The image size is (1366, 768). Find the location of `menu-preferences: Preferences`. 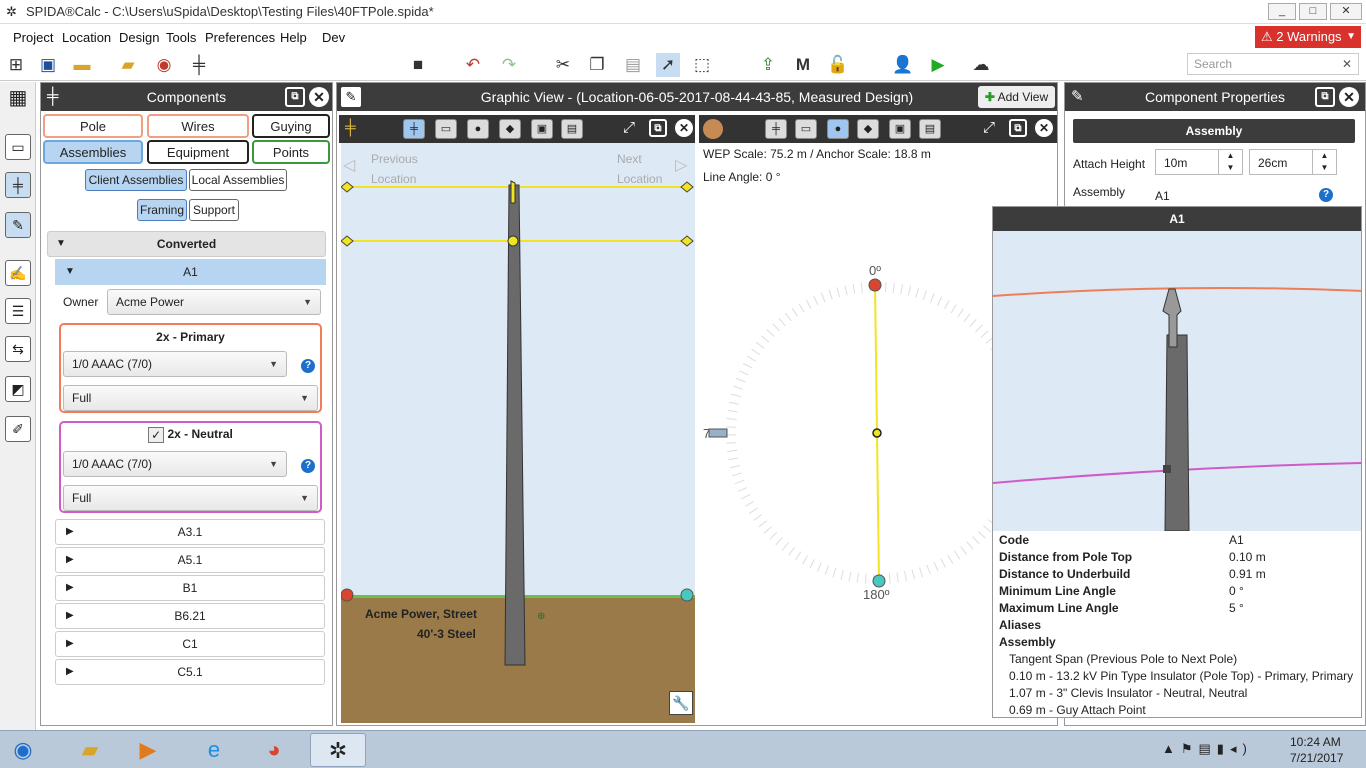

menu-preferences: Preferences is located at coordinates (240, 37).